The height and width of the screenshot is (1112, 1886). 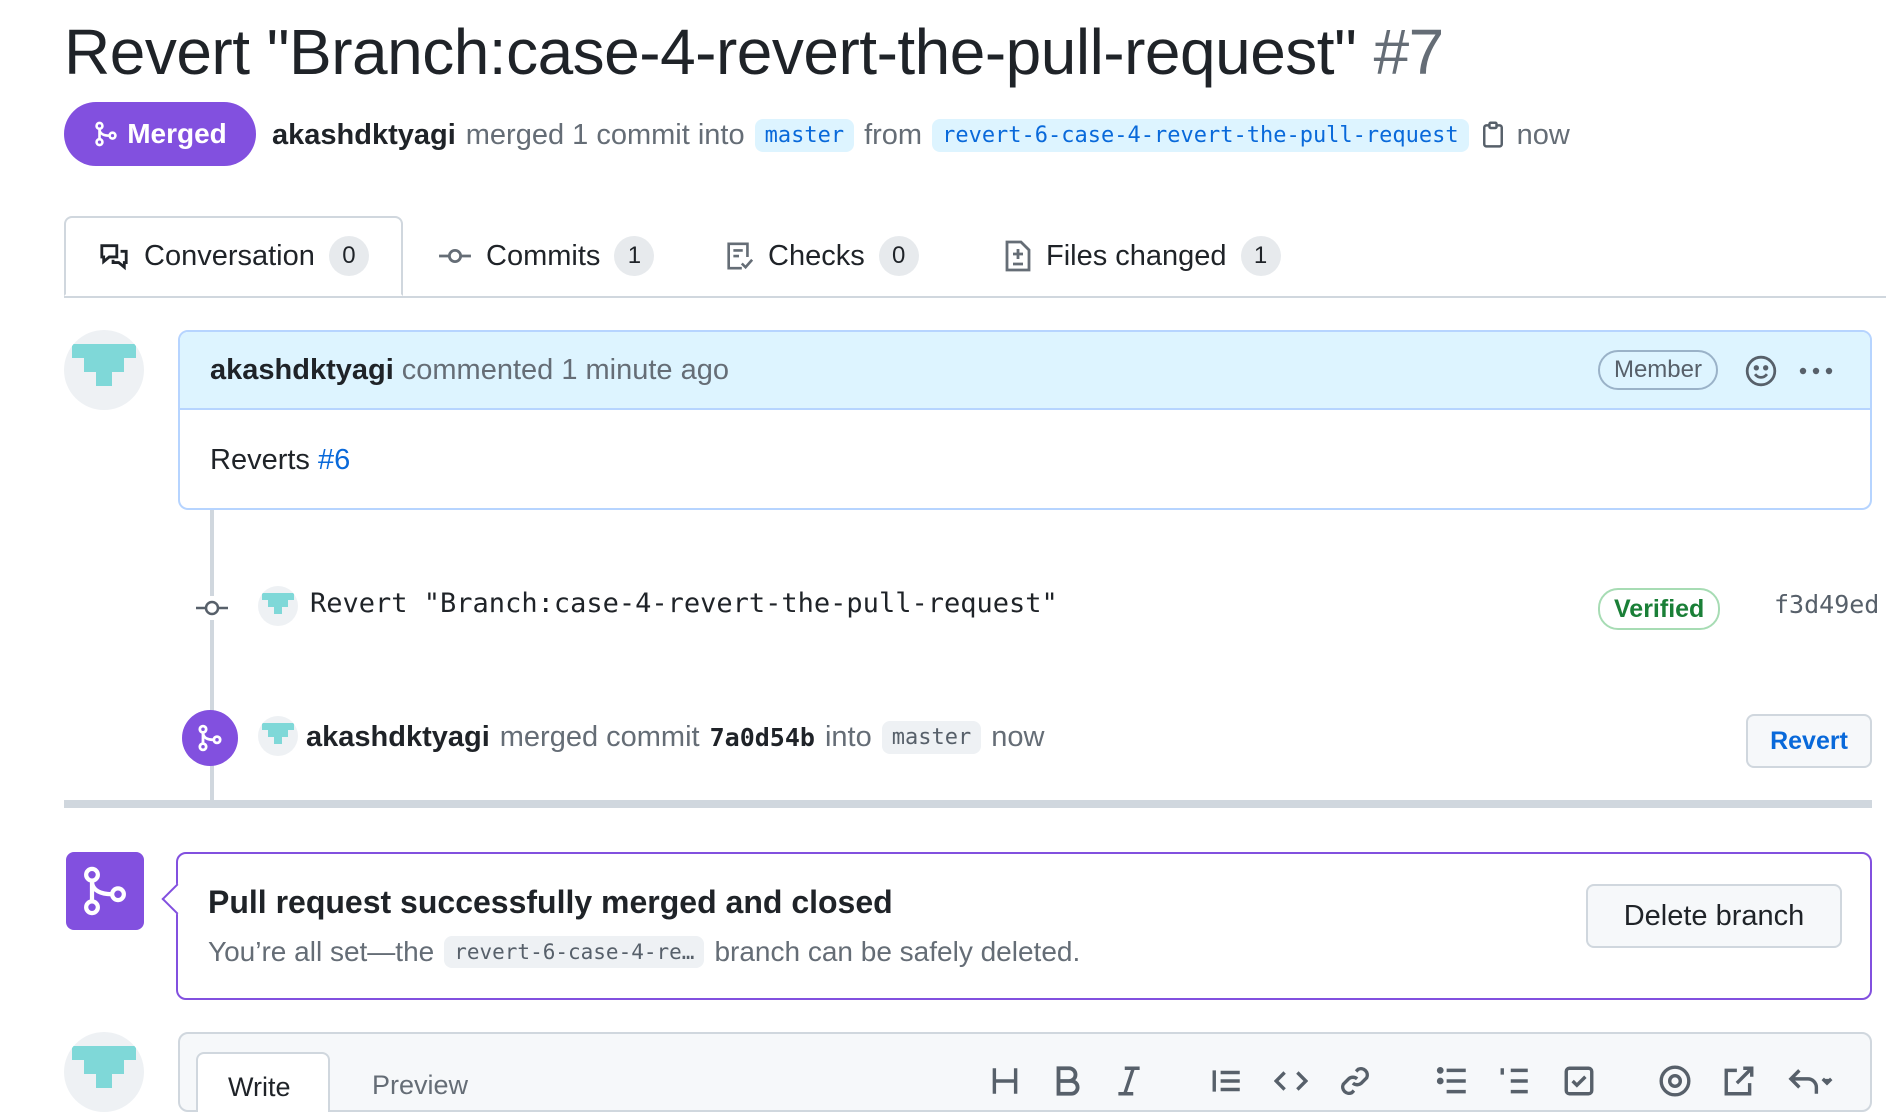 I want to click on verified-badge: Verified, so click(x=1659, y=609).